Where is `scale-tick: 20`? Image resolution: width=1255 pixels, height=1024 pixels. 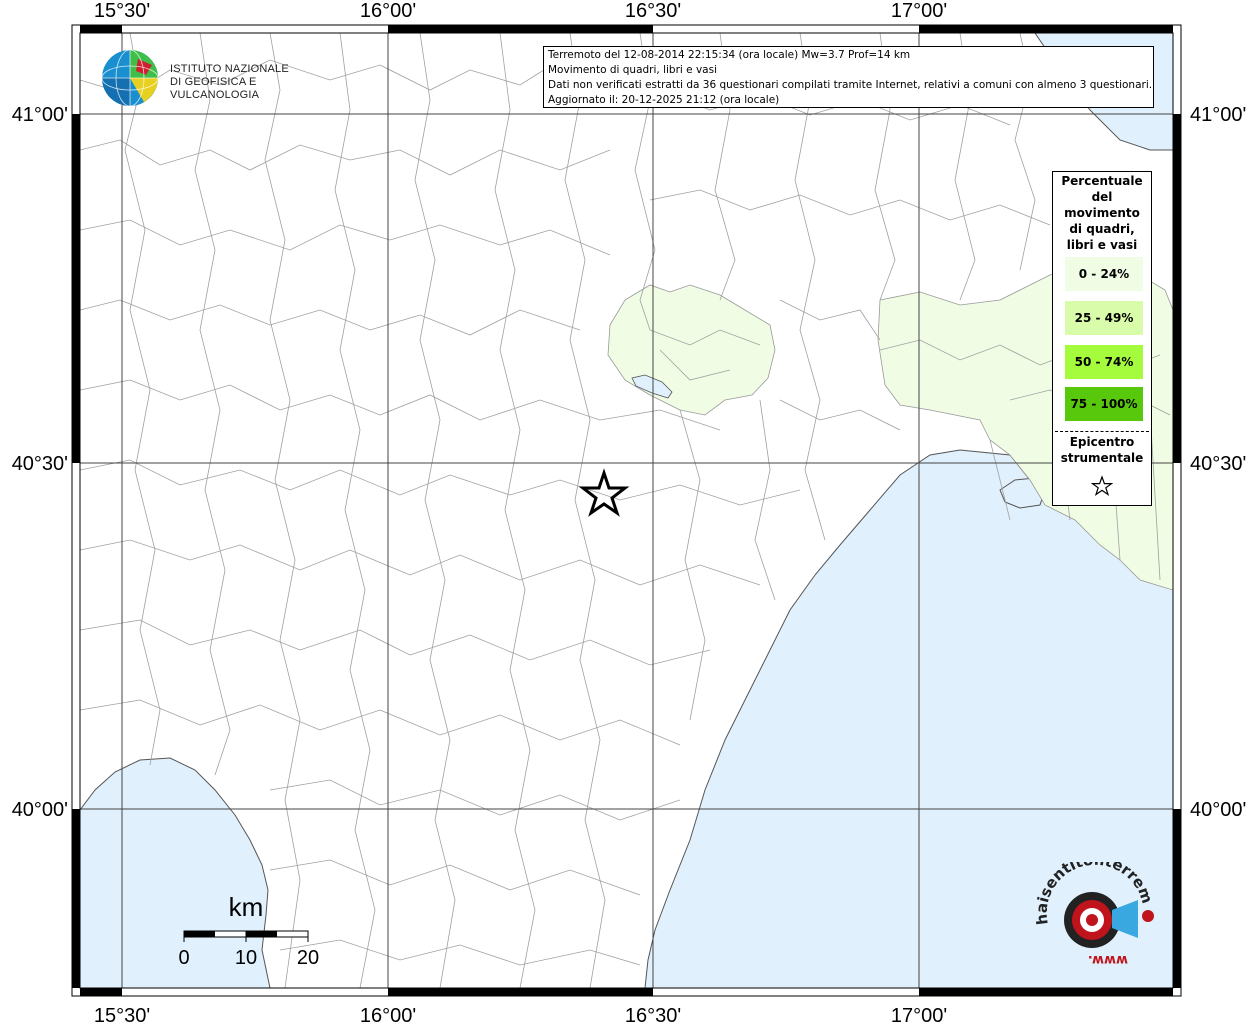
scale-tick: 20 is located at coordinates (308, 958).